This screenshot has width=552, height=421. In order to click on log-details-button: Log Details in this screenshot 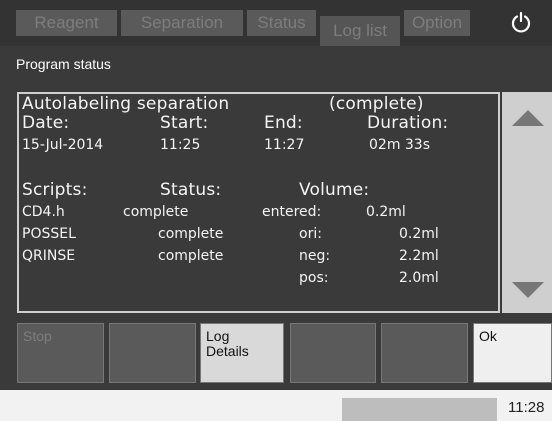, I will do `click(242, 353)`.